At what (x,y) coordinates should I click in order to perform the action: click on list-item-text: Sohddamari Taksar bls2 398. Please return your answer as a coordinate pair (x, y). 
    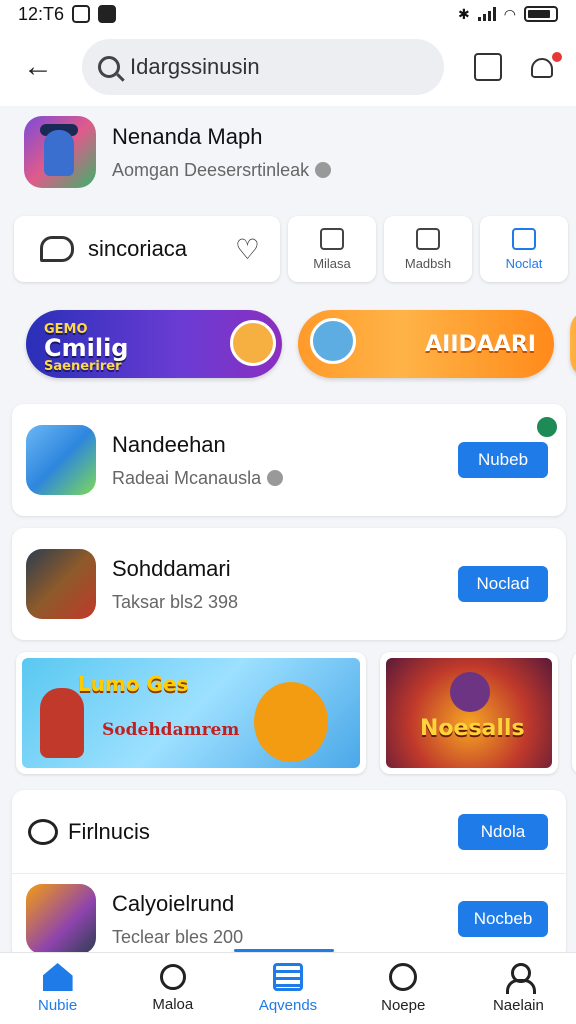
    Looking at the image, I should click on (285, 584).